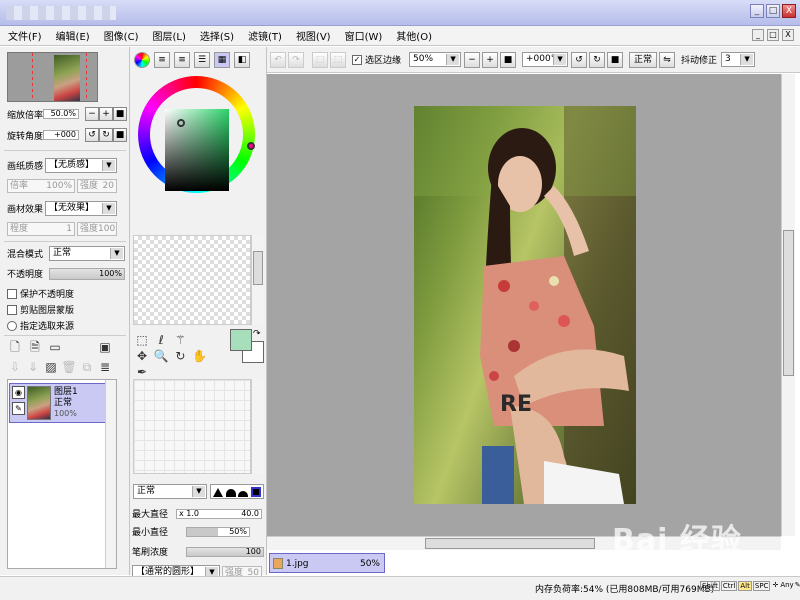 The image size is (800, 600). Describe the element at coordinates (222, 60) in the screenshot. I see `palette-tab-icon: ▦` at that location.